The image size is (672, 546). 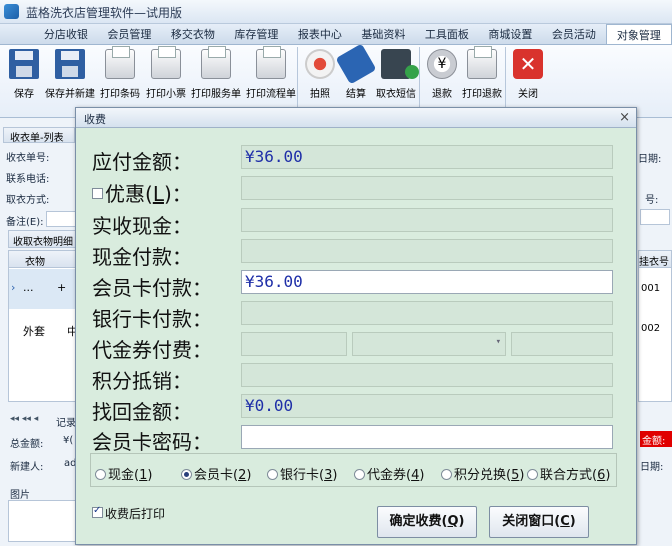 What do you see at coordinates (142, 412) in the screenshot?
I see `change-label: 找回金额：` at bounding box center [142, 412].